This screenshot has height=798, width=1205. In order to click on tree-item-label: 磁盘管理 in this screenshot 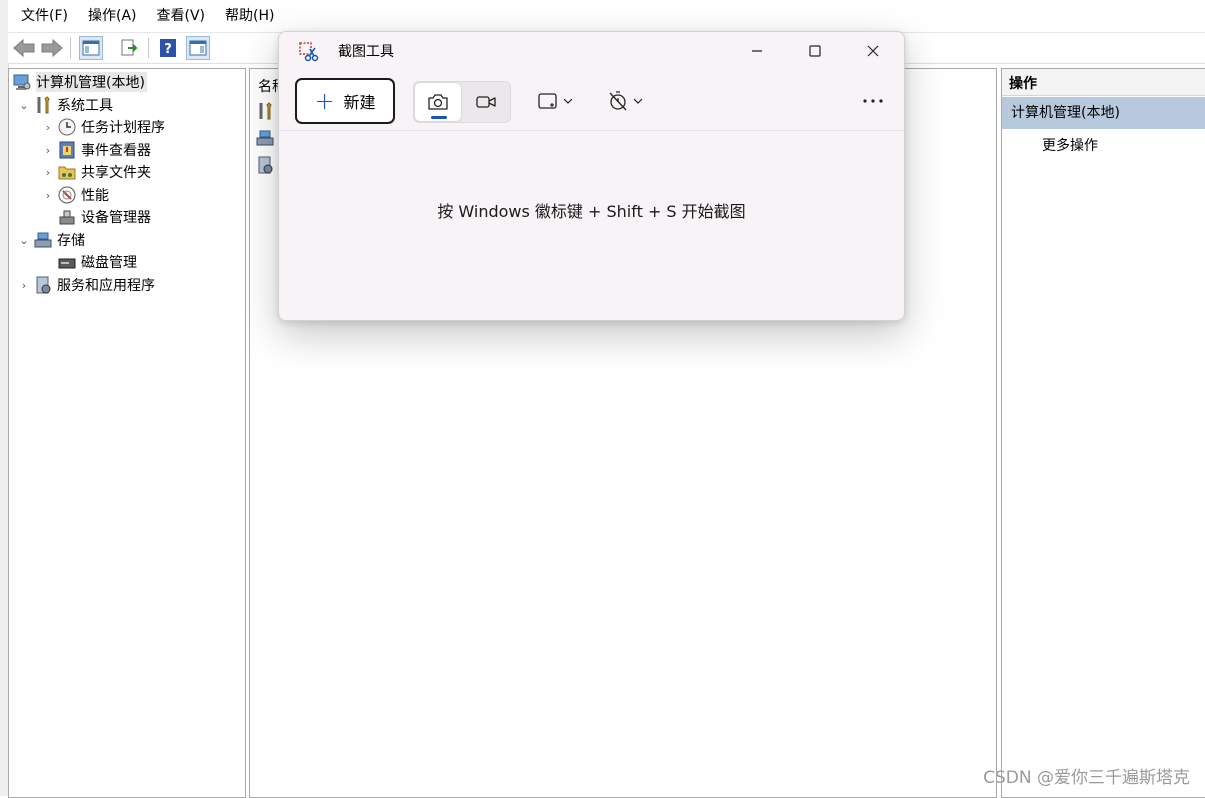, I will do `click(109, 263)`.